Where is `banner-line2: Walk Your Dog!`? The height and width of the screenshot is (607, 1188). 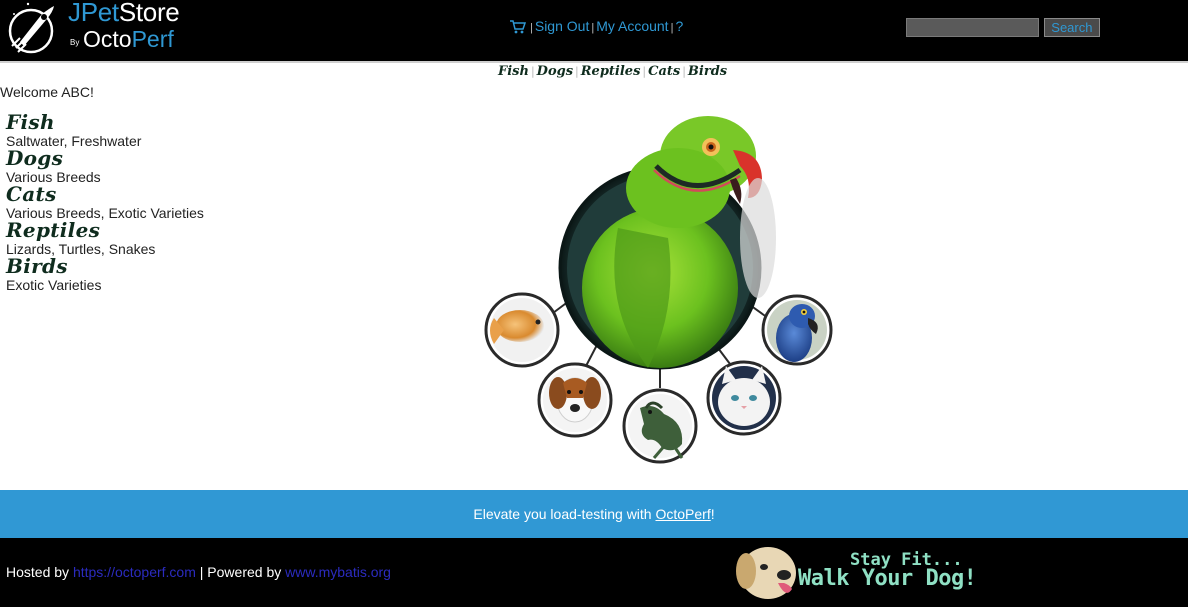 banner-line2: Walk Your Dog! is located at coordinates (887, 578).